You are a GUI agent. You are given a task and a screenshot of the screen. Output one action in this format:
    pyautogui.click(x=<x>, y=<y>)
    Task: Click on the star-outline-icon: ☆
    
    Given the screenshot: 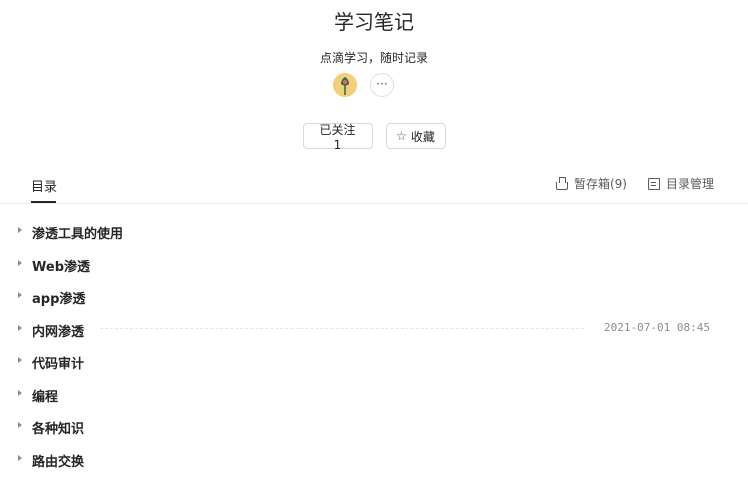 What is the action you would take?
    pyautogui.click(x=401, y=136)
    